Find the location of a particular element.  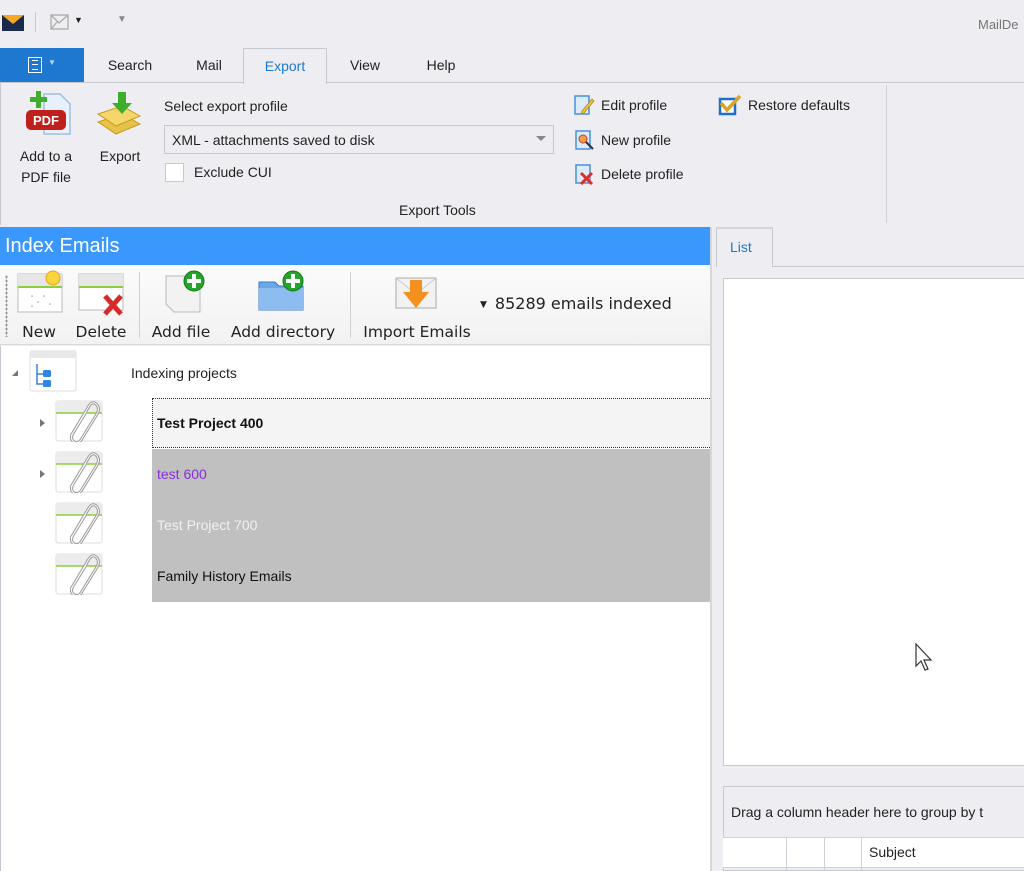

pdf-add-icon: PDF is located at coordinates (48, 113).